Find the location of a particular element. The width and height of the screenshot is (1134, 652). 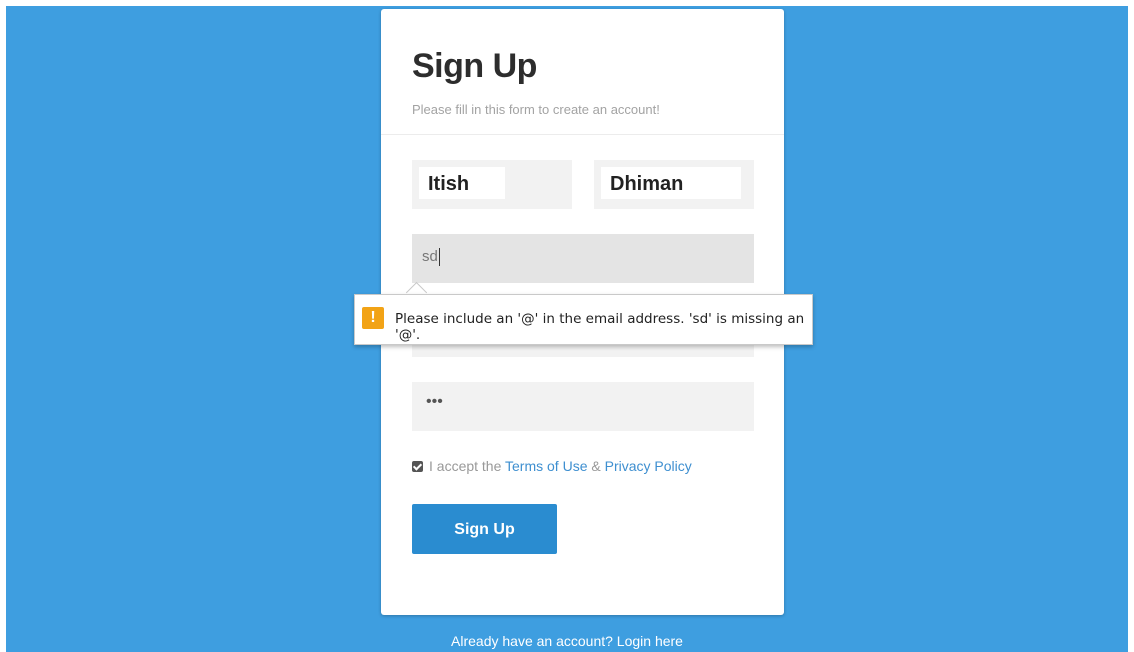

email-value: sd is located at coordinates (431, 257).